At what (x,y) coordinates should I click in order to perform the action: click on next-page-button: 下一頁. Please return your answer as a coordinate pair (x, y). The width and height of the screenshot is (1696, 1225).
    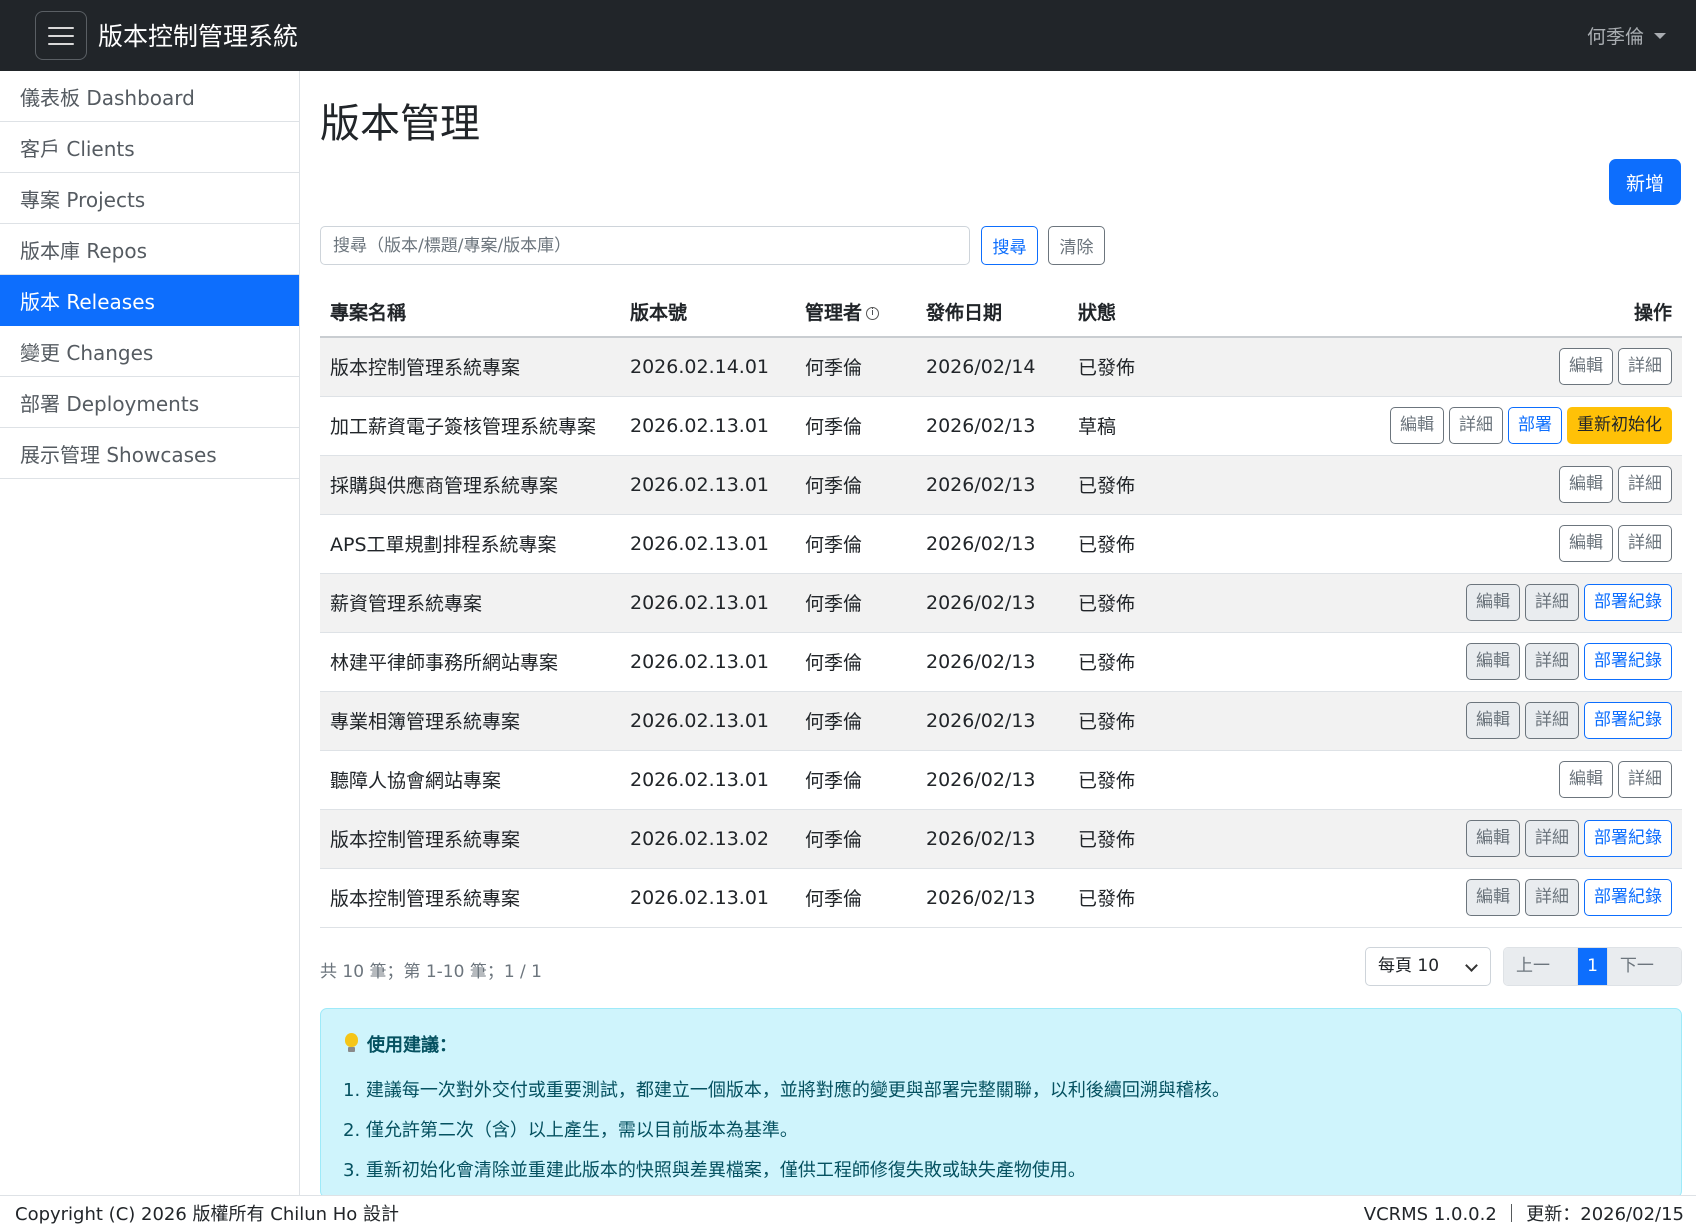
    Looking at the image, I should click on (1643, 966).